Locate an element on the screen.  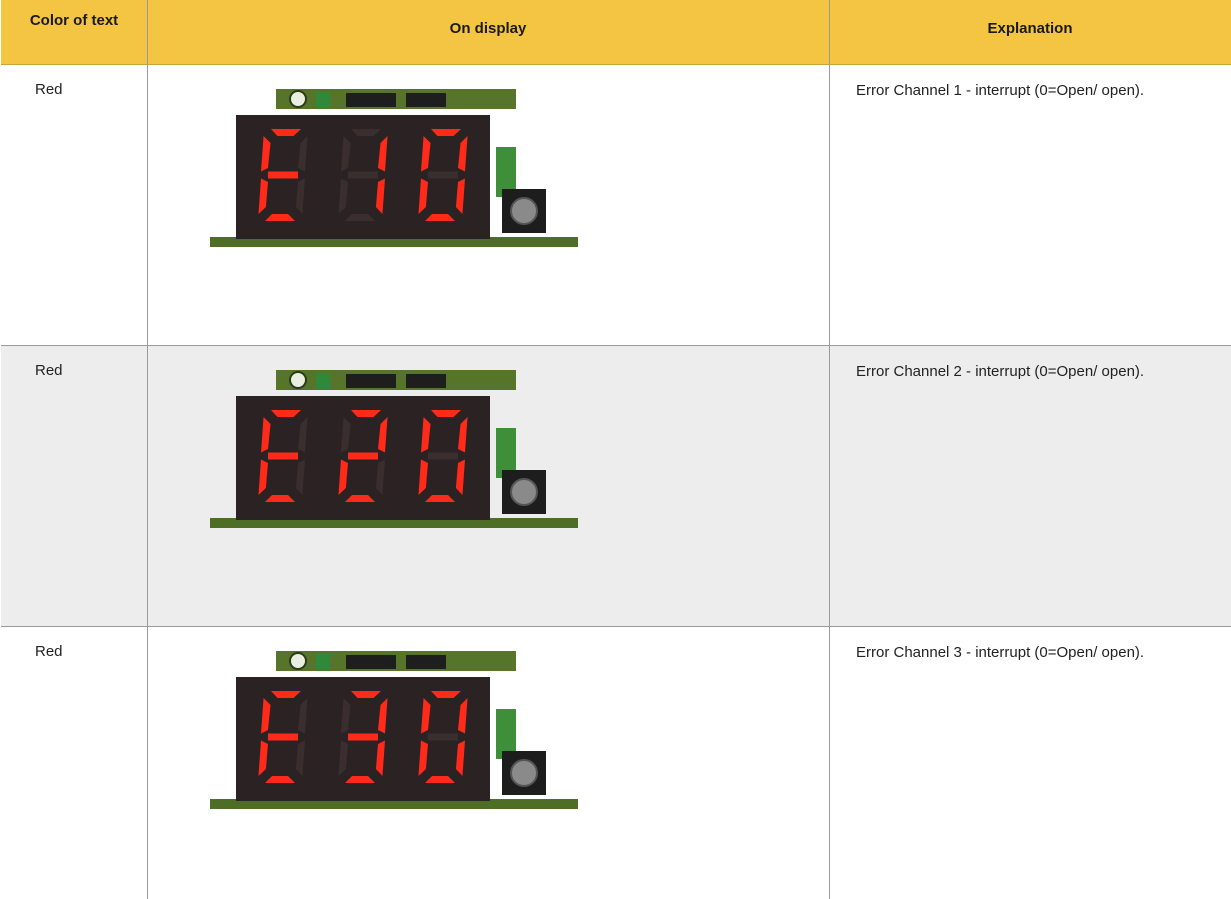
header-on-display: On display is located at coordinates (488, 28).